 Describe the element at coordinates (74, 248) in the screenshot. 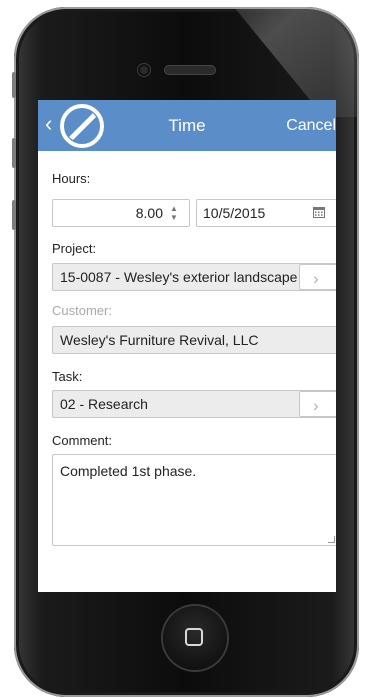

I see `project-label: Project:` at that location.